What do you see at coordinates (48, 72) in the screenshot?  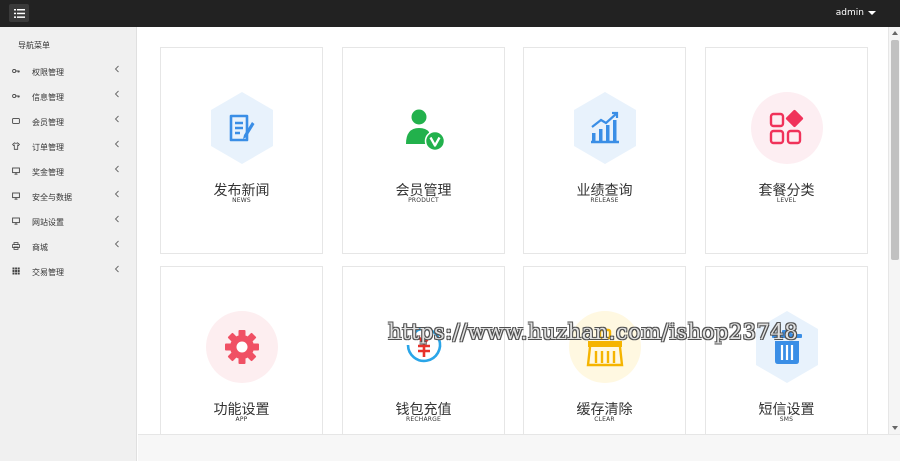 I see `sidebar-item-label: 权限管理` at bounding box center [48, 72].